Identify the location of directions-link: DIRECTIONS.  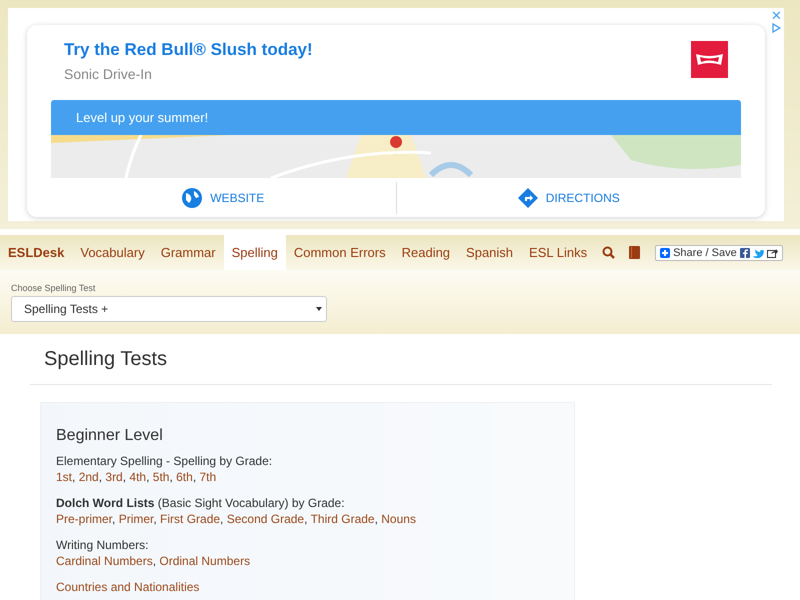
(569, 198).